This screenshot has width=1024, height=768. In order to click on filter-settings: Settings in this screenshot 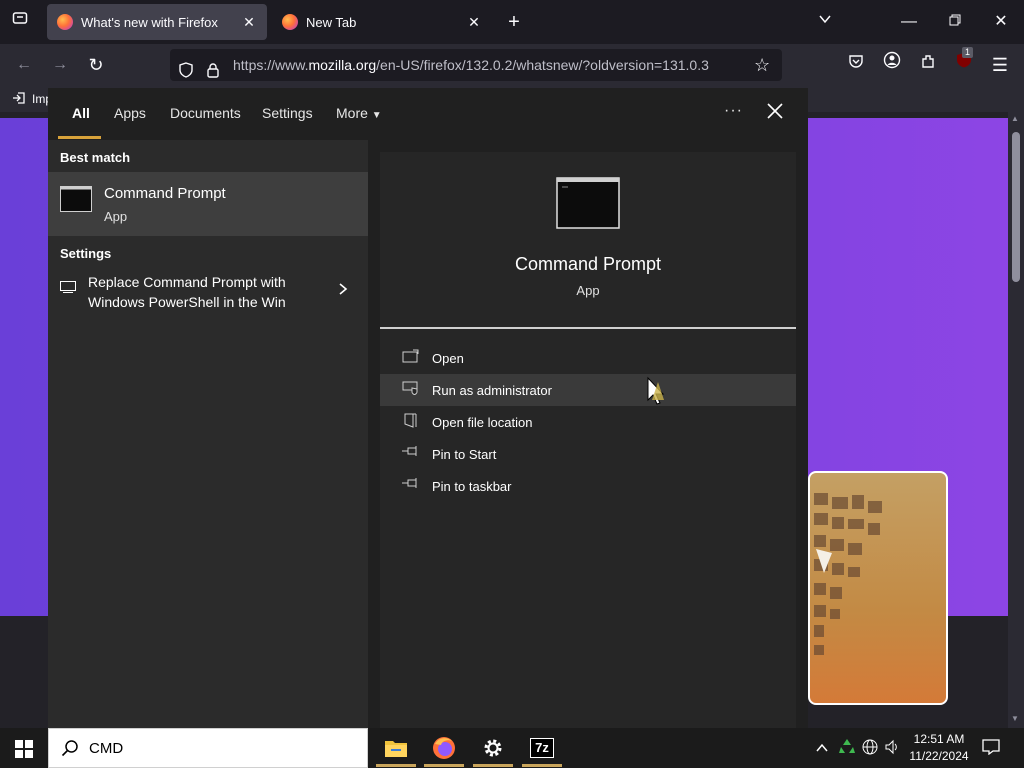, I will do `click(287, 113)`.